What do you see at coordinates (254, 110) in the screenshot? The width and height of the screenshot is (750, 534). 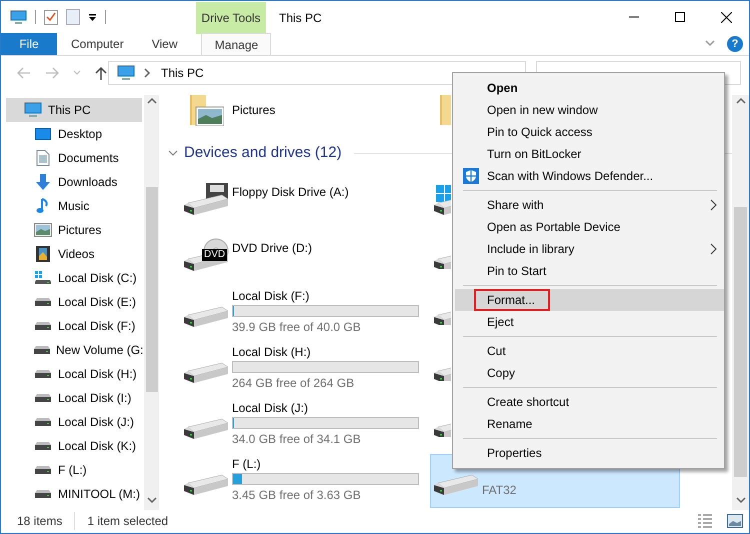 I see `folder-name: Pictures` at bounding box center [254, 110].